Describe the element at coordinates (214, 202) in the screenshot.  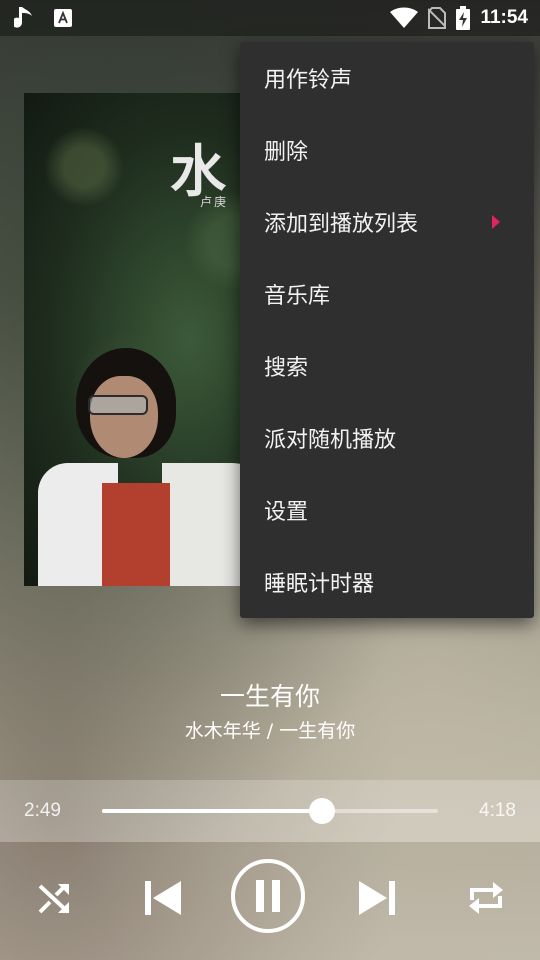
I see `album-cover-subtext: 卢庚` at that location.